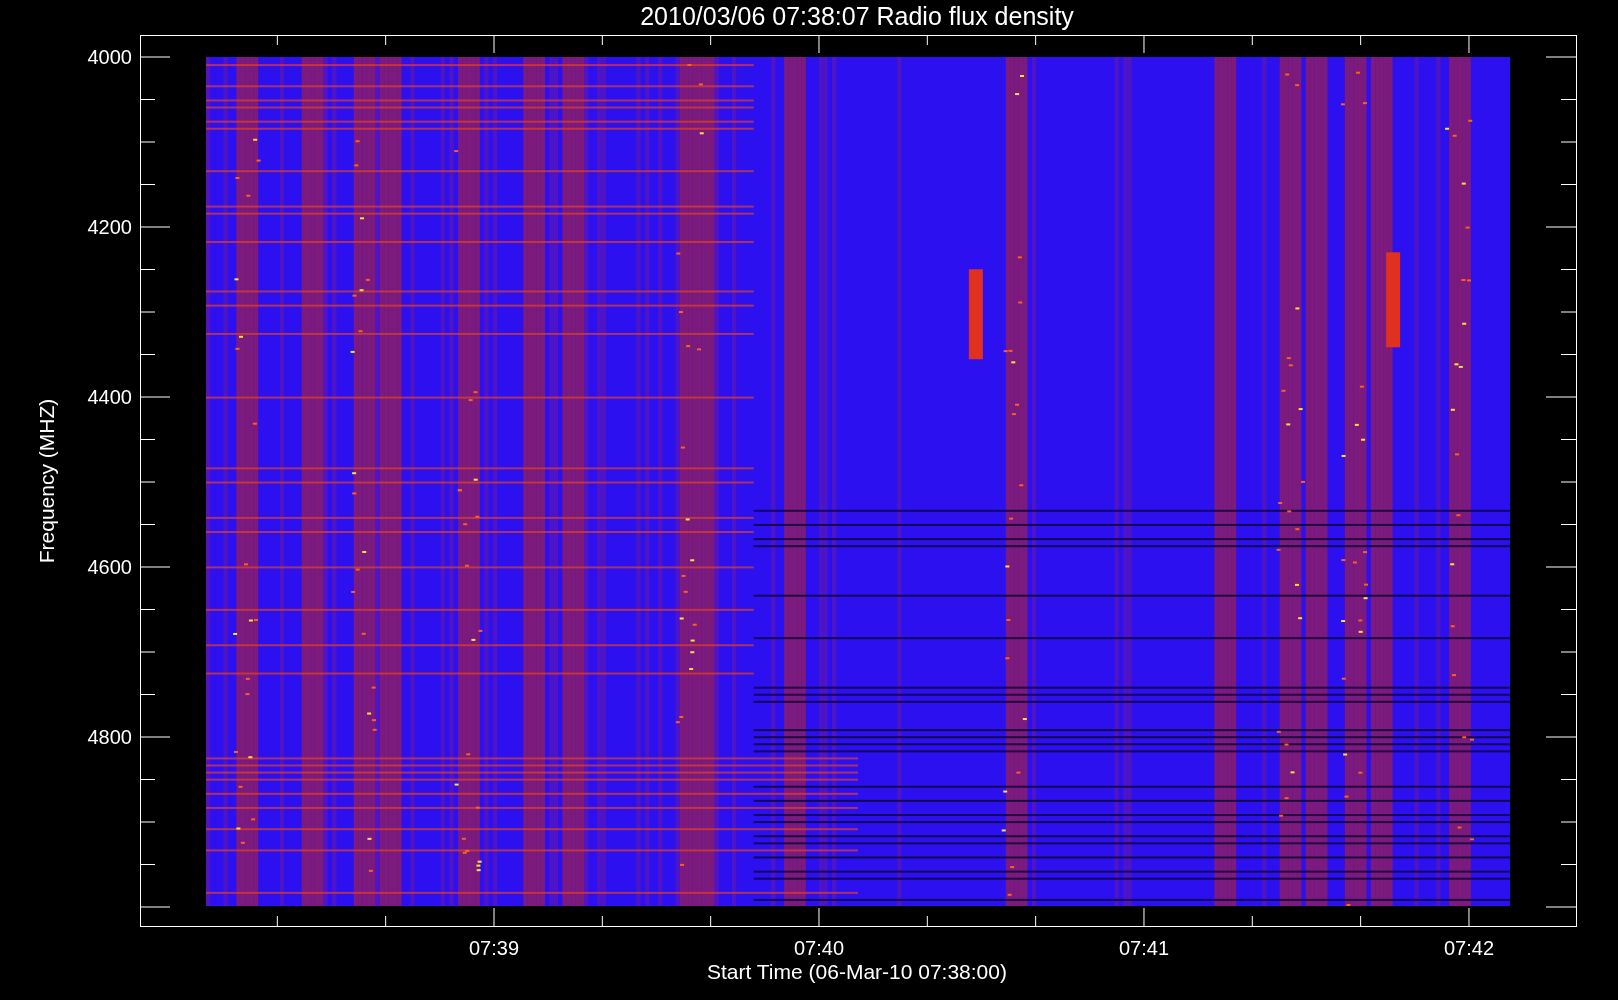  Describe the element at coordinates (819, 948) in the screenshot. I see `tick-label: 07:40` at that location.